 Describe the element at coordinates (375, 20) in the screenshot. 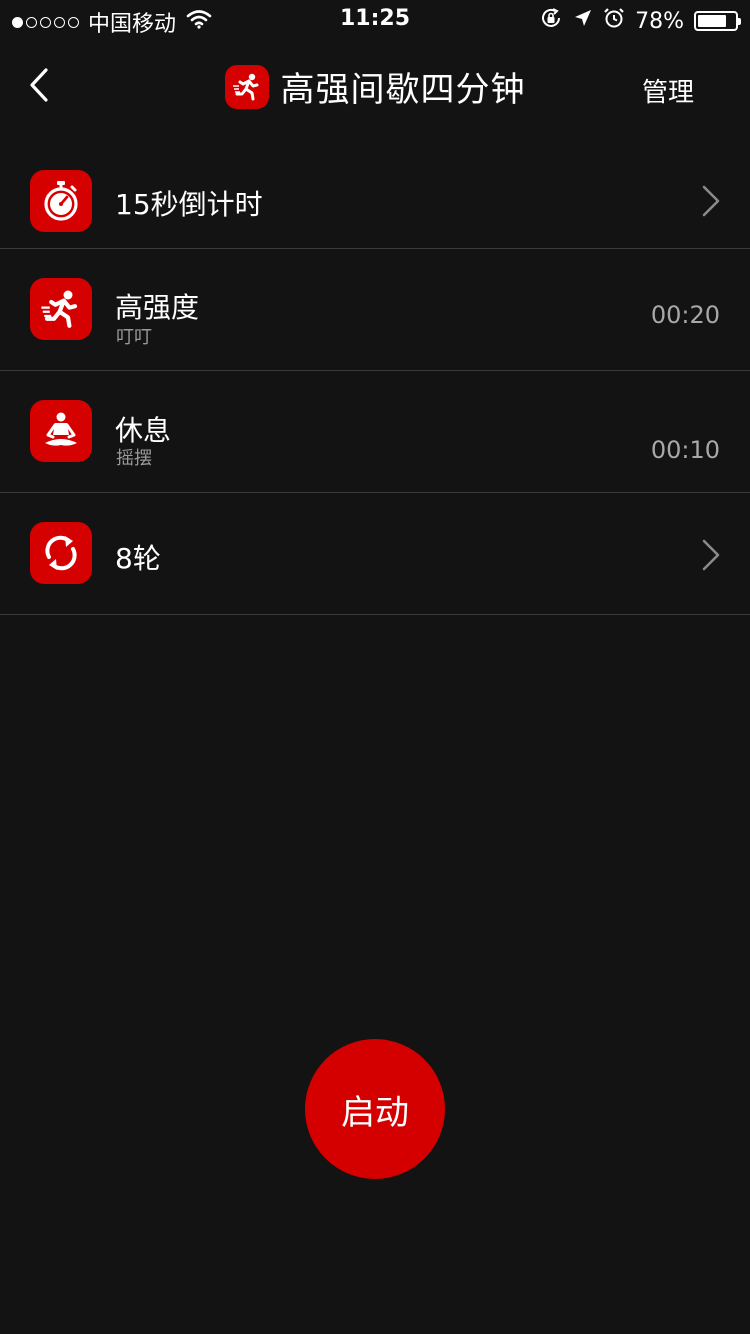

I see `status-bar: 中国移动 11:25 78%` at that location.